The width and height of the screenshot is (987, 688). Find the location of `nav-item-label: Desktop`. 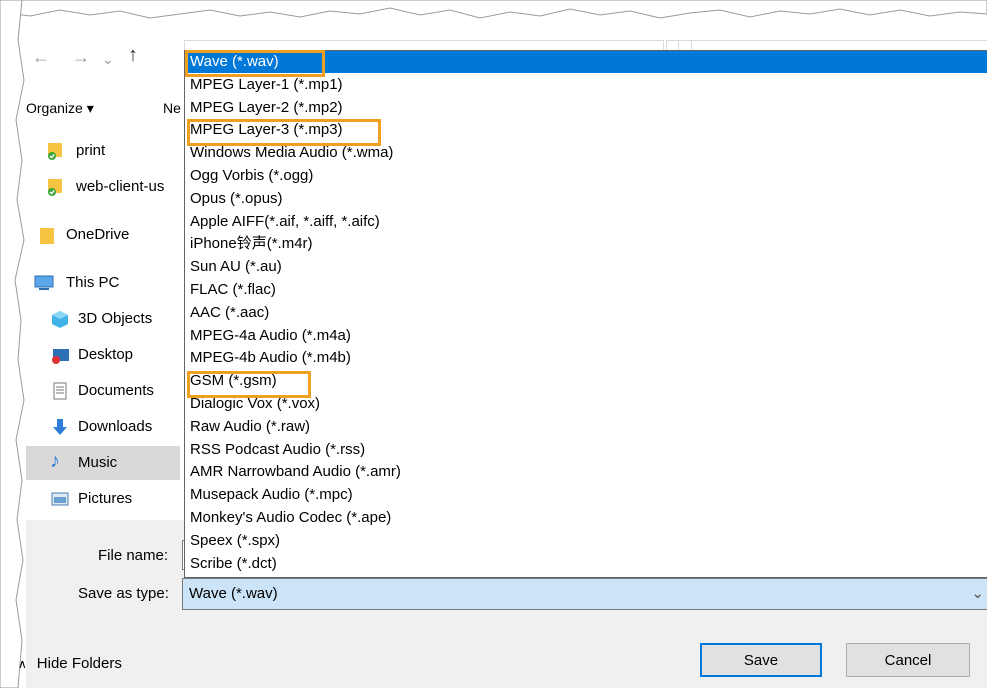

nav-item-label: Desktop is located at coordinates (106, 354).